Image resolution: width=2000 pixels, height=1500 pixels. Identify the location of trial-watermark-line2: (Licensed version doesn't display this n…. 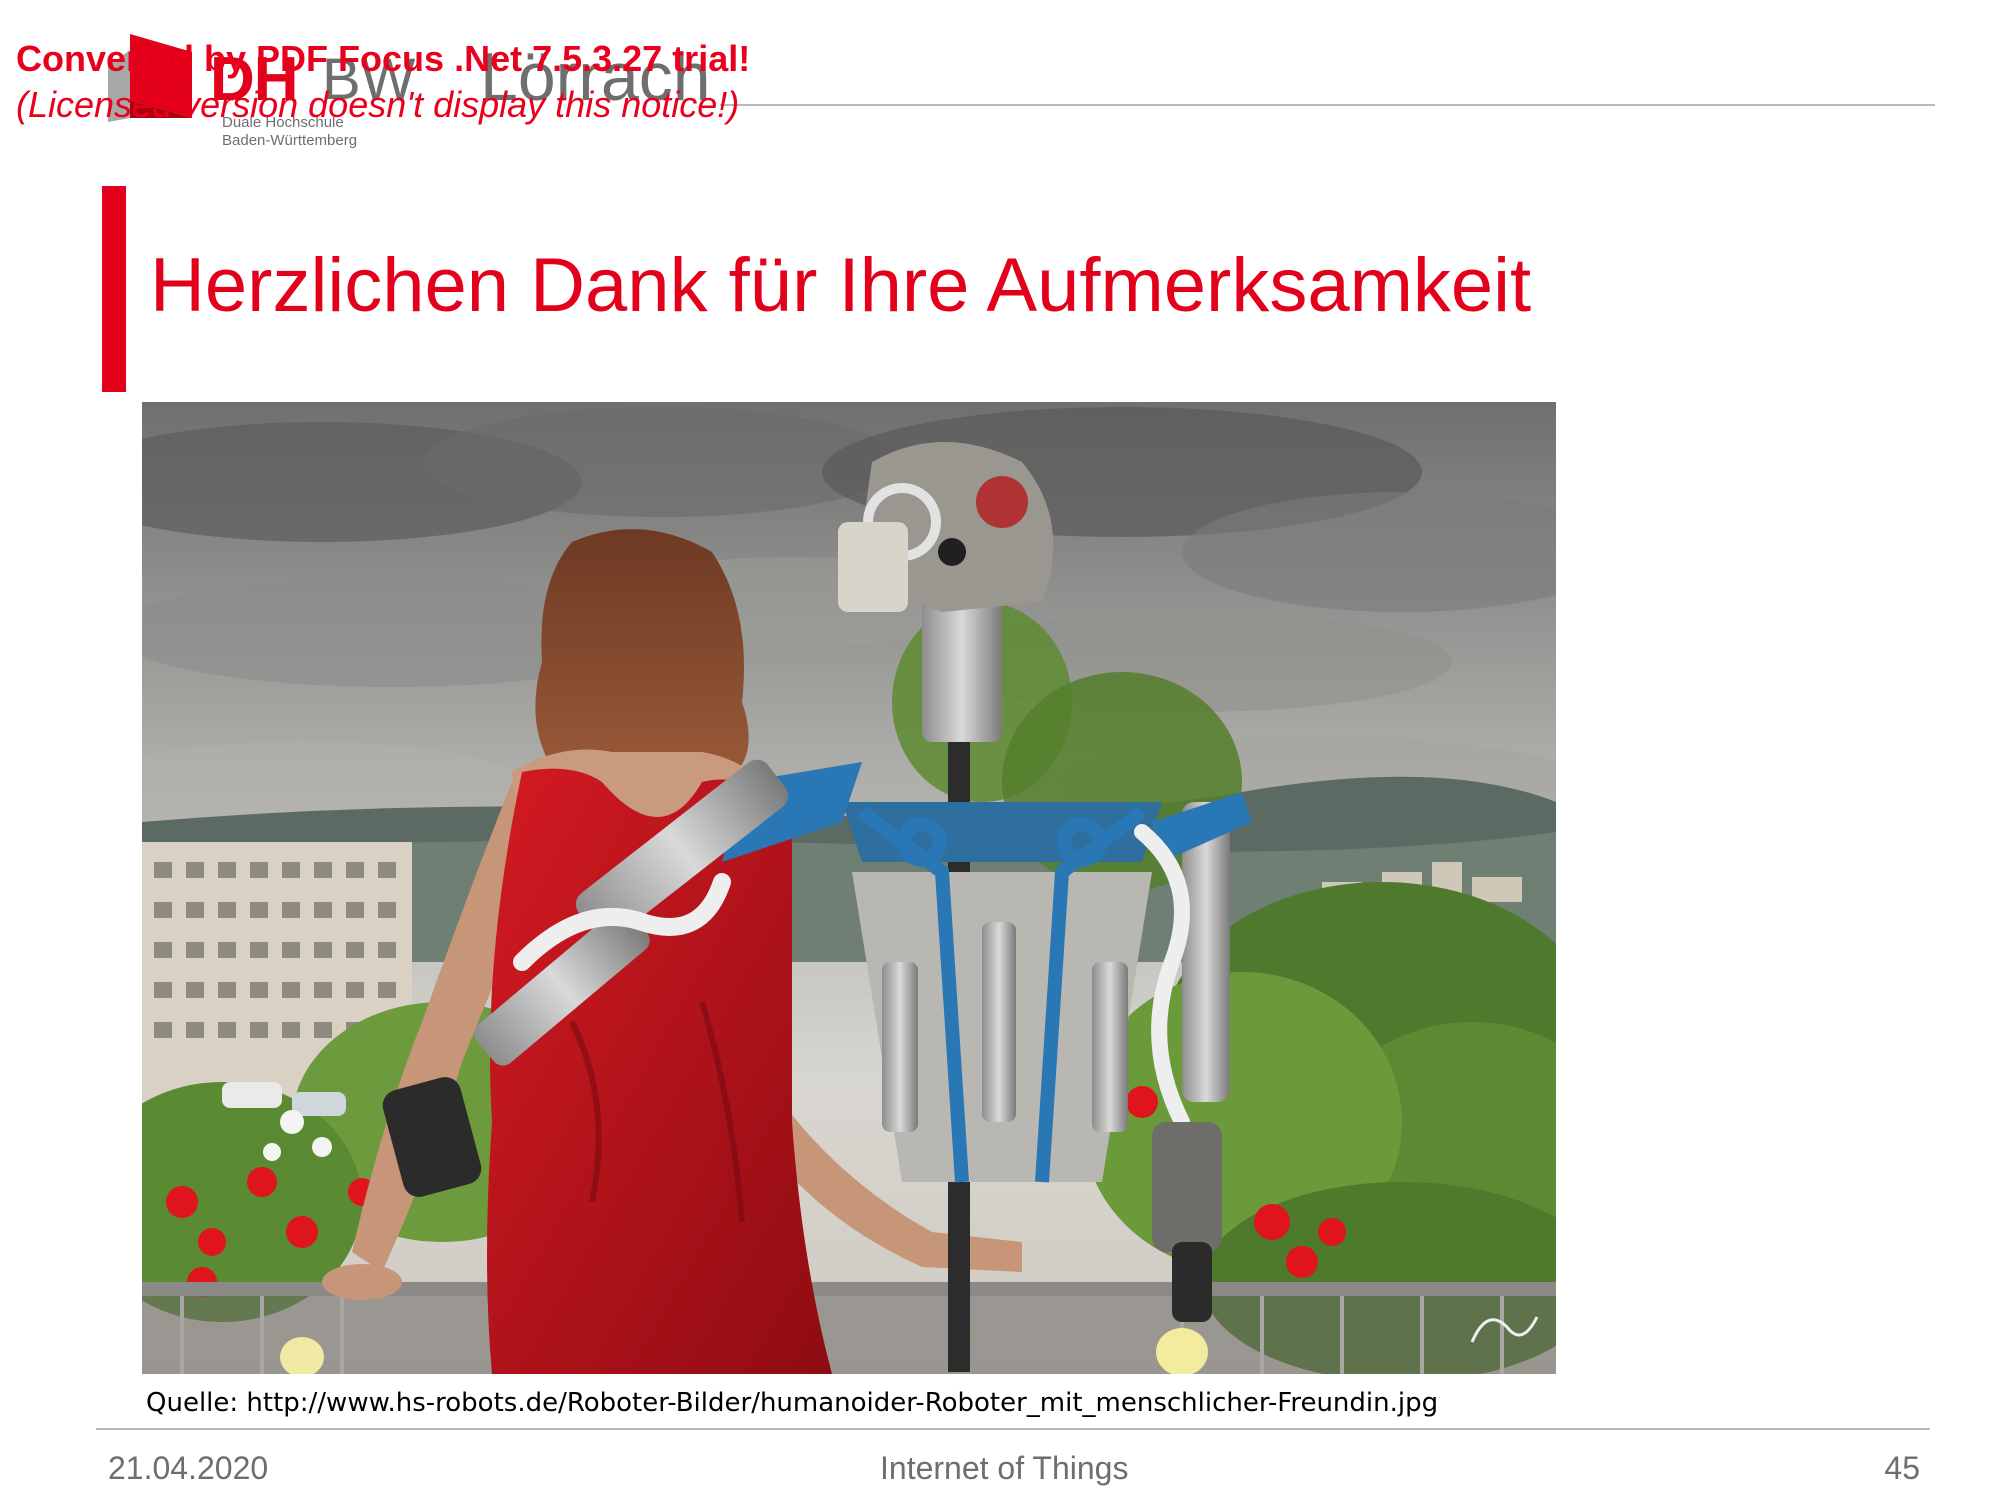
(378, 104).